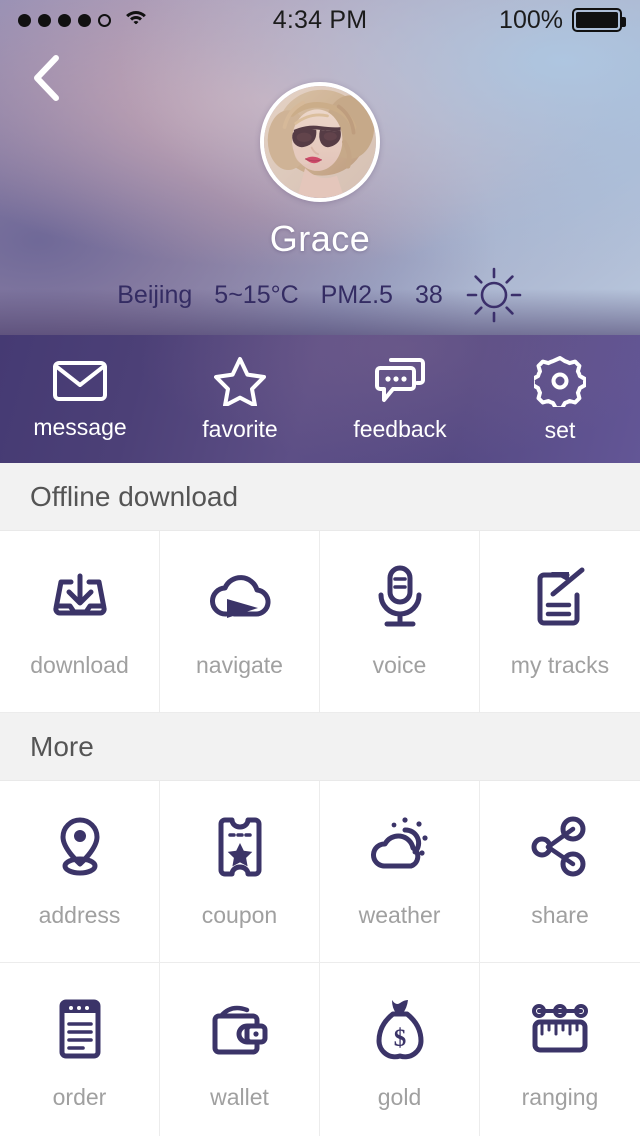 The height and width of the screenshot is (1136, 640). I want to click on grid-item-address: address, so click(80, 872).